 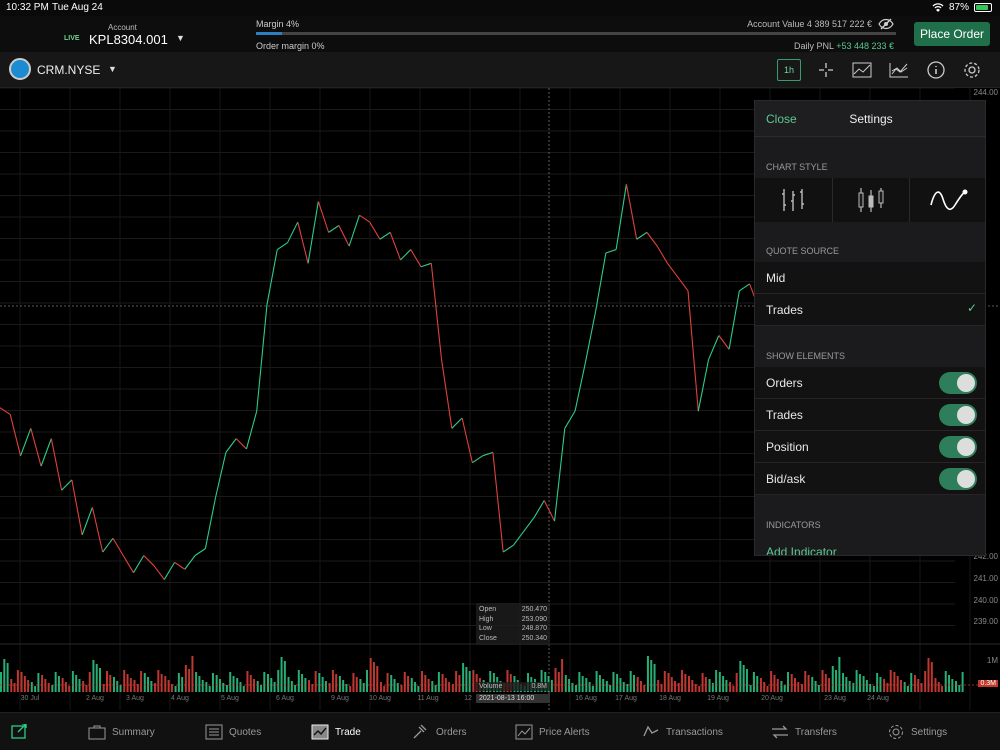 What do you see at coordinates (936, 70) in the screenshot?
I see `info-icon` at bounding box center [936, 70].